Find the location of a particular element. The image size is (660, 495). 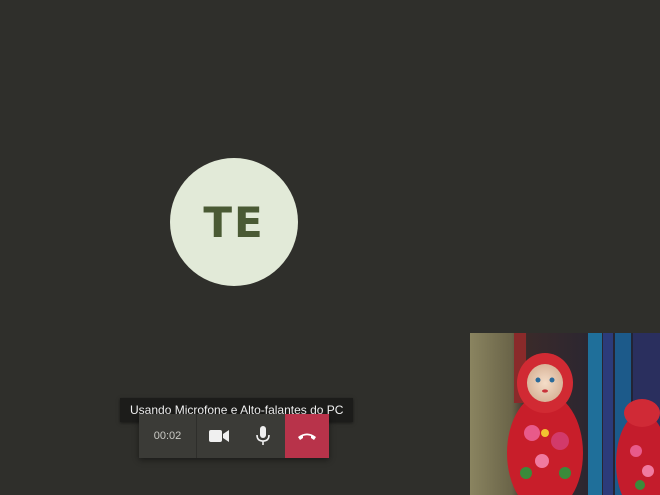

camera-toggle-button is located at coordinates (219, 436).